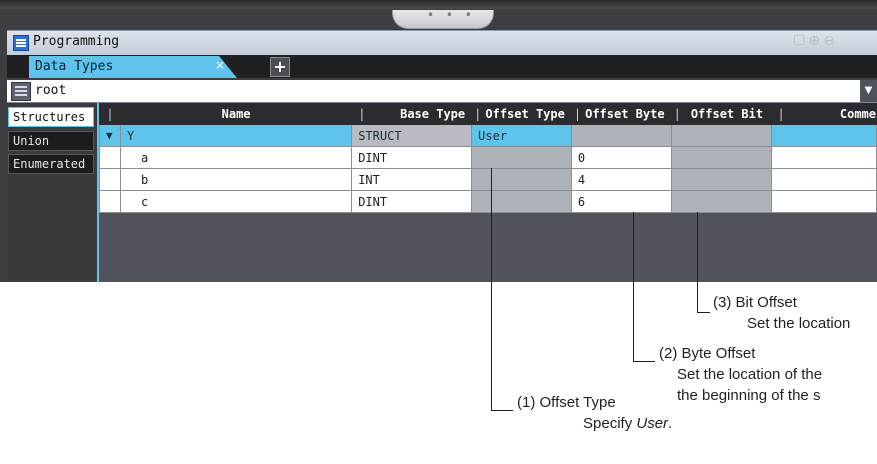  Describe the element at coordinates (621, 179) in the screenshot. I see `member-offset-byte: 4` at that location.